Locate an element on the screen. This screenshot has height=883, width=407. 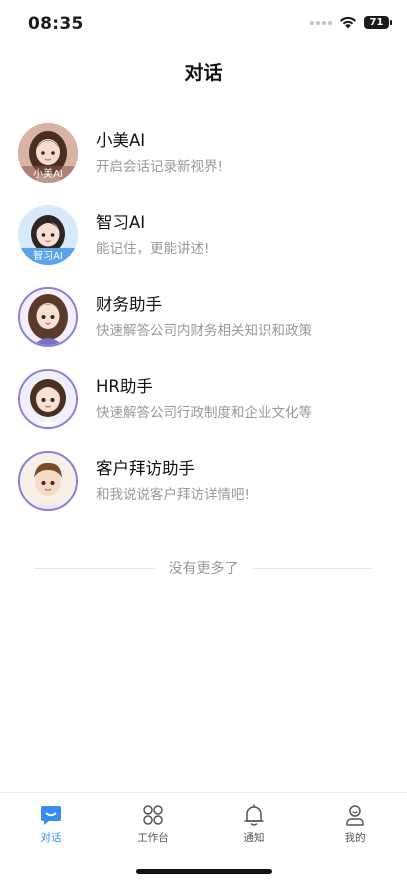
chat-name: 客户拜访助手 is located at coordinates (145, 468).